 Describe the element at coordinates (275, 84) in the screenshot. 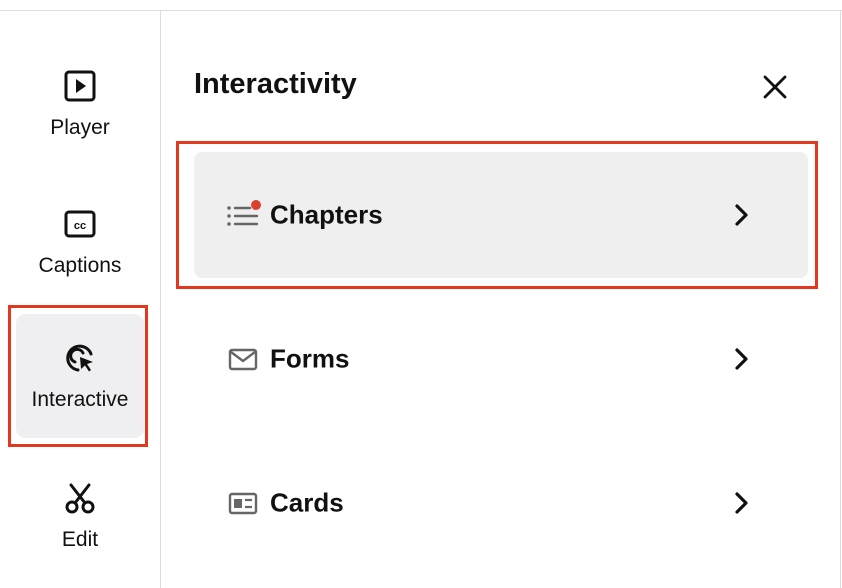

I see `panel-title: Interactivity` at that location.